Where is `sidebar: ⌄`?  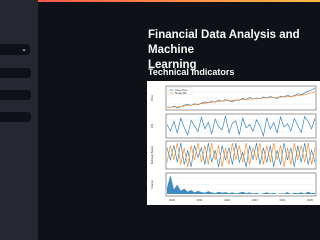 sidebar: ⌄ is located at coordinates (19, 120).